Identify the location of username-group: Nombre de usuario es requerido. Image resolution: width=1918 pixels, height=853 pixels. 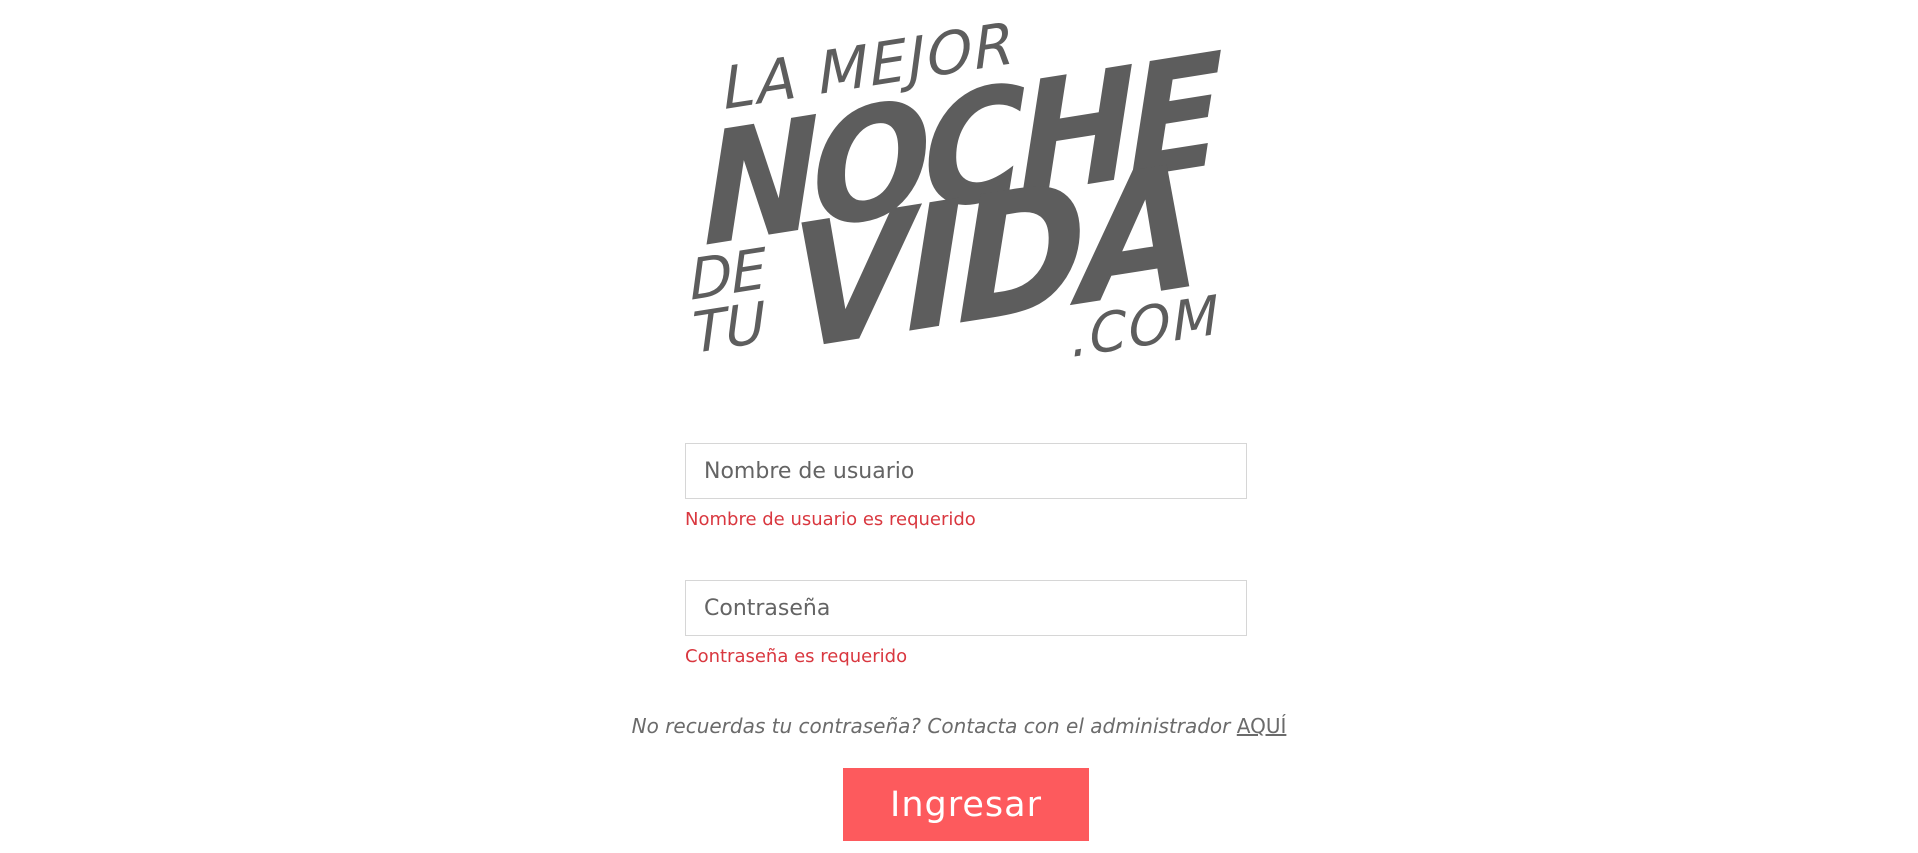
(966, 488).